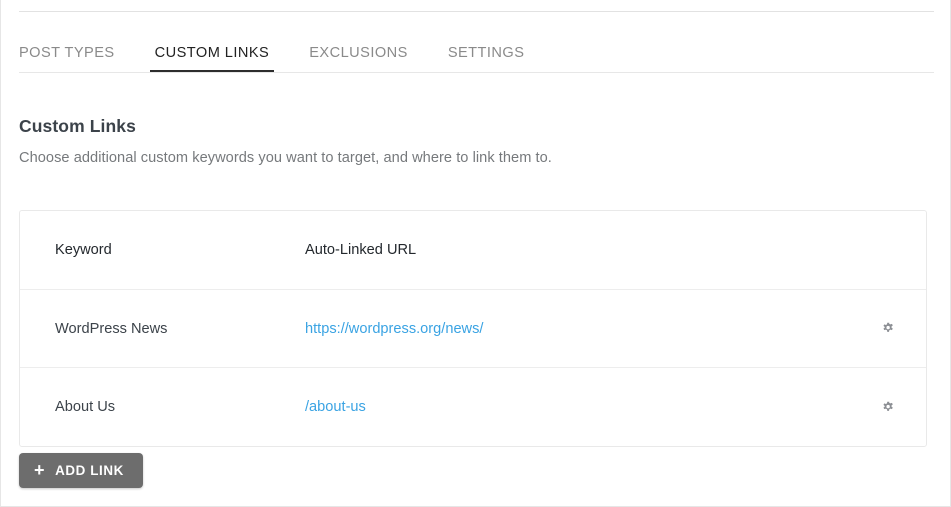 Image resolution: width=951 pixels, height=507 pixels. What do you see at coordinates (77, 126) in the screenshot?
I see `page-title: Custom Links` at bounding box center [77, 126].